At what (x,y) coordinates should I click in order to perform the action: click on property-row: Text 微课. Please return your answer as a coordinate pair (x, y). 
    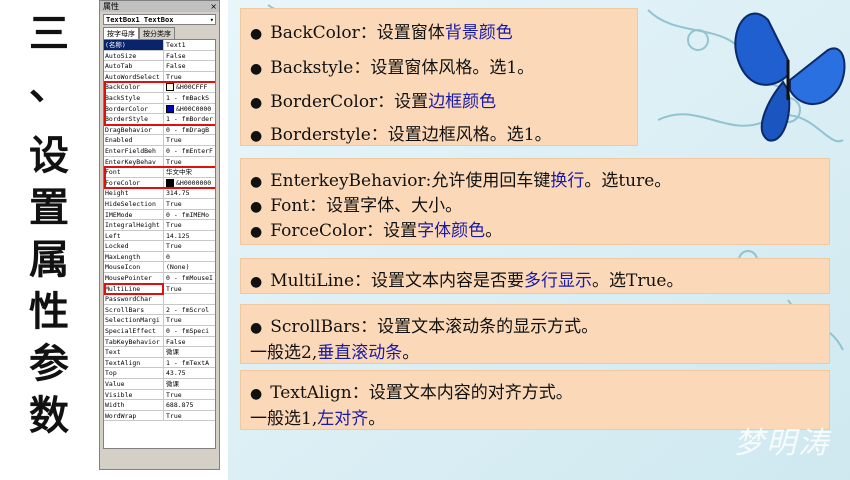
    Looking at the image, I should click on (159, 352).